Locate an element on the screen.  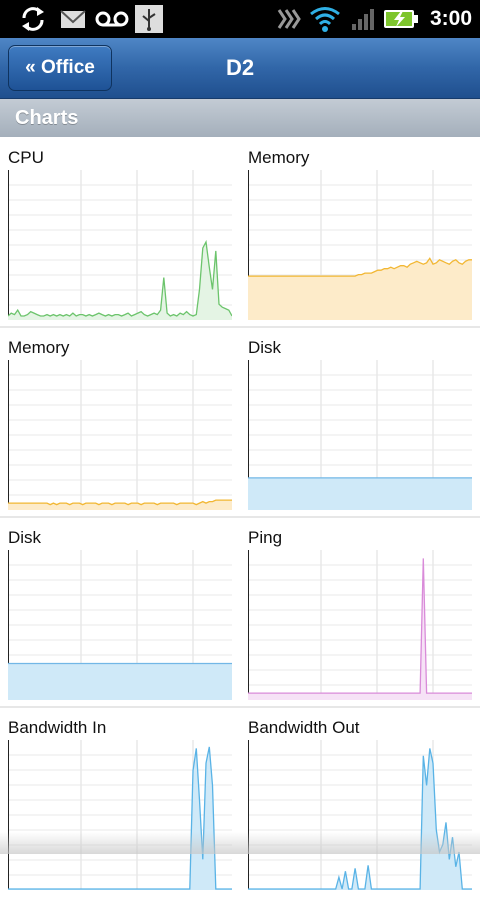
sync-icon is located at coordinates (33, 19).